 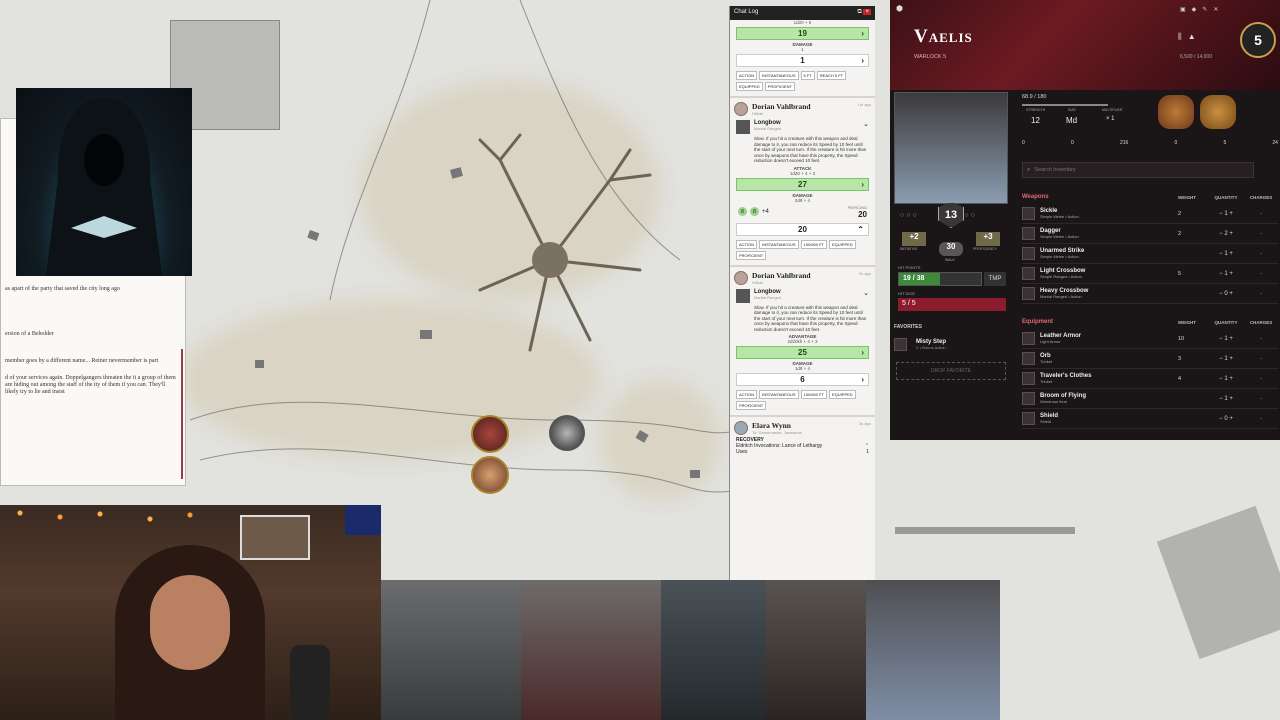 I want to click on player-portrait, so click(x=816, y=650).